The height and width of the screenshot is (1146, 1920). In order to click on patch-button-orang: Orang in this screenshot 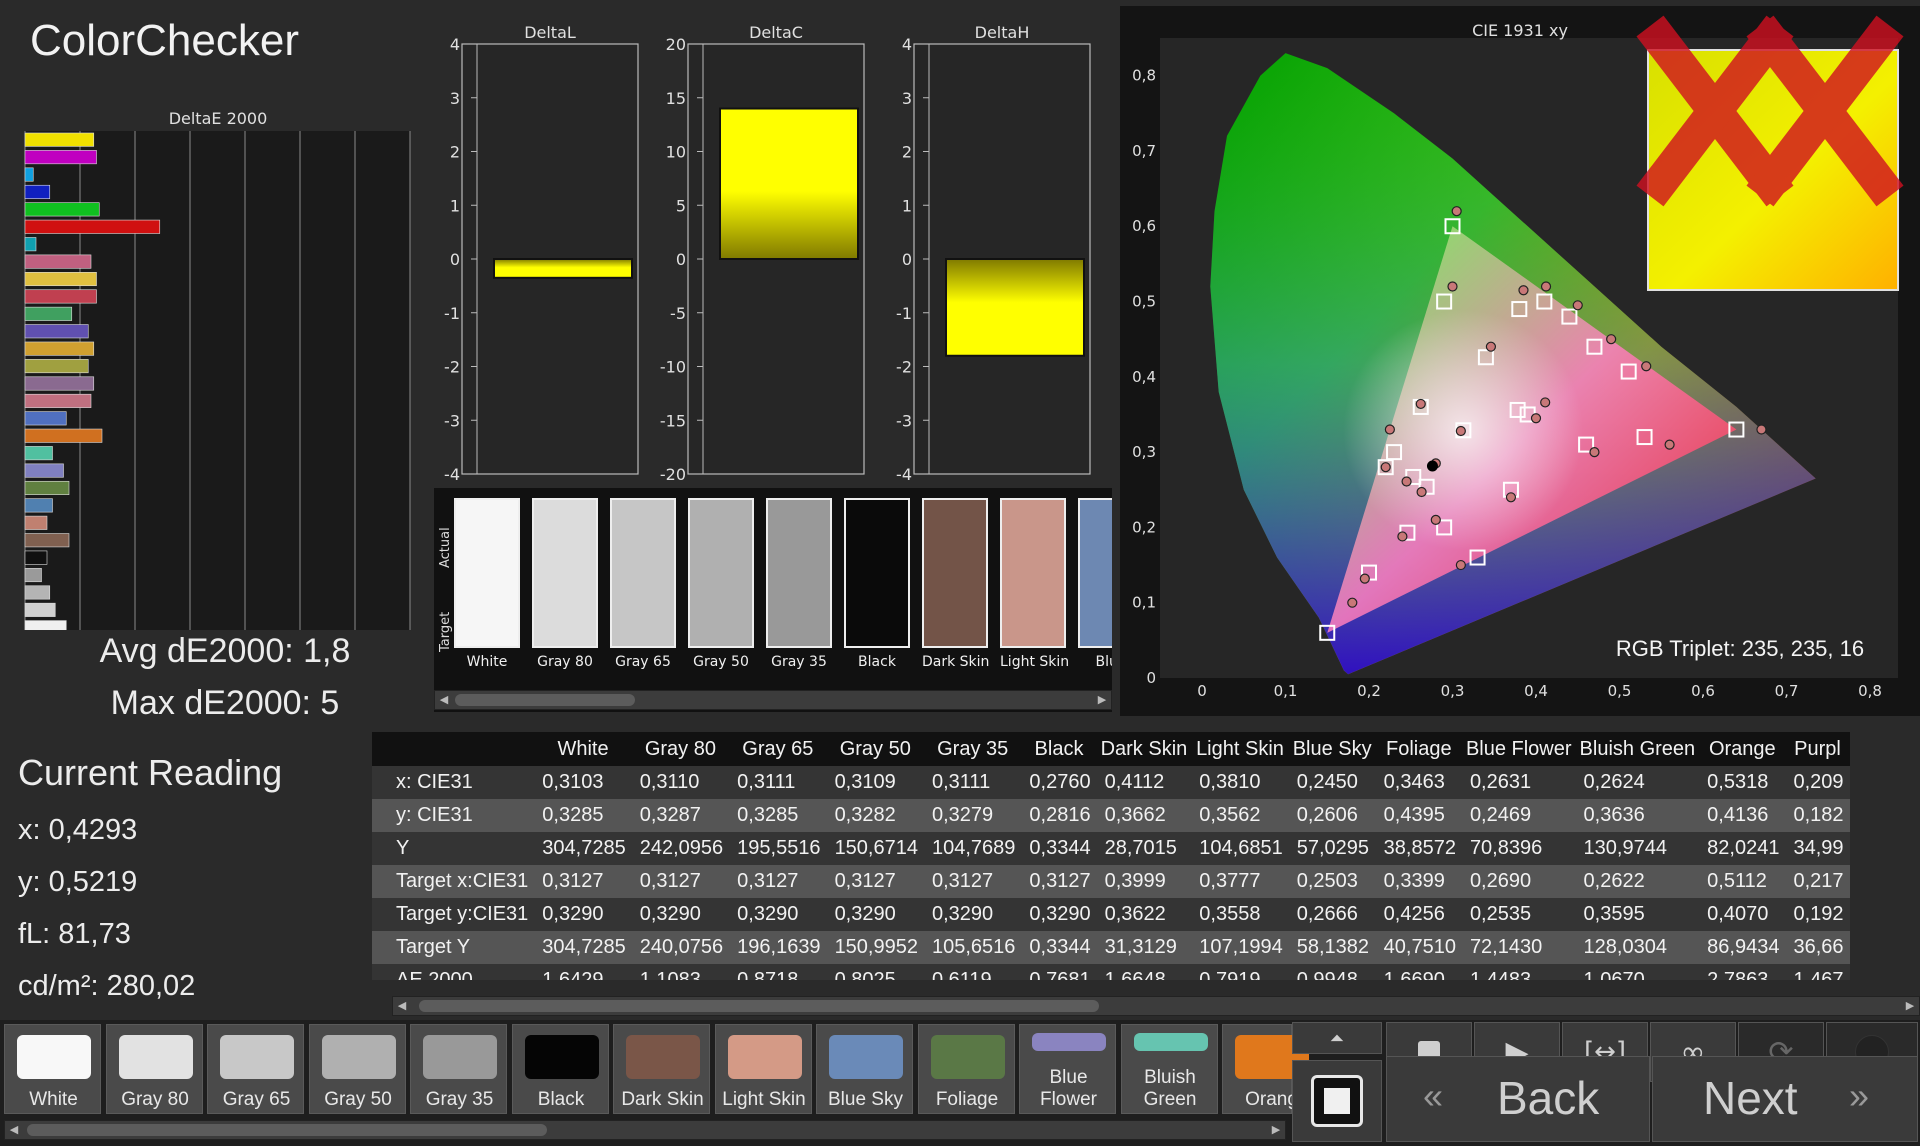, I will do `click(1265, 1069)`.